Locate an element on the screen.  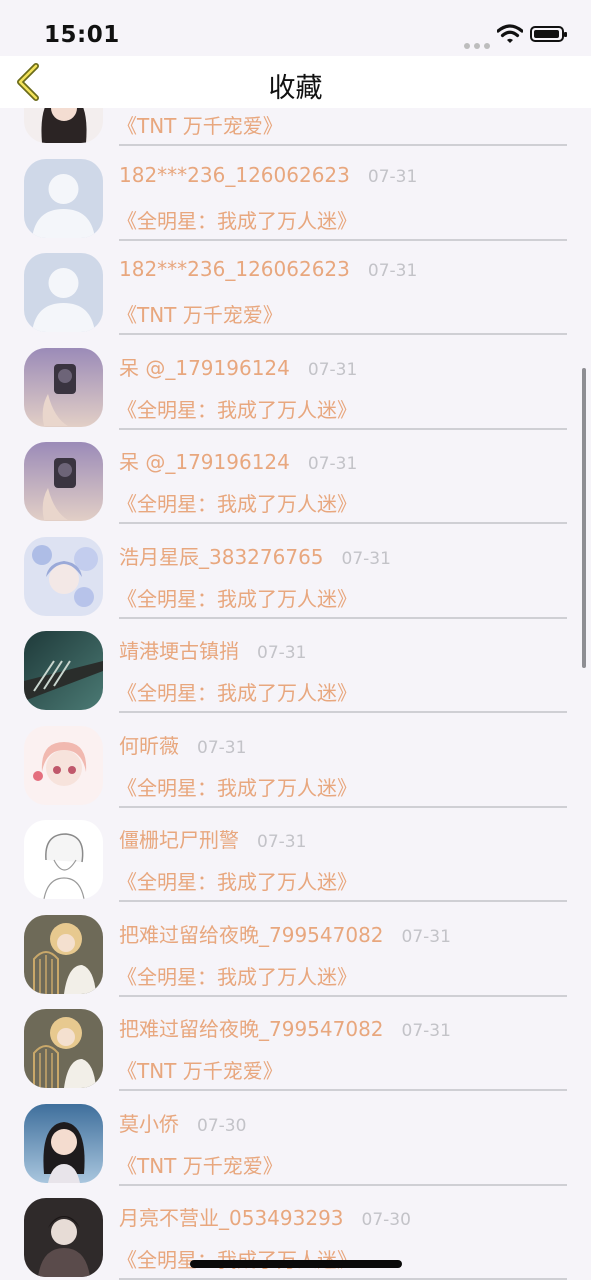
status-bar: 15:01 is located at coordinates (295, 28).